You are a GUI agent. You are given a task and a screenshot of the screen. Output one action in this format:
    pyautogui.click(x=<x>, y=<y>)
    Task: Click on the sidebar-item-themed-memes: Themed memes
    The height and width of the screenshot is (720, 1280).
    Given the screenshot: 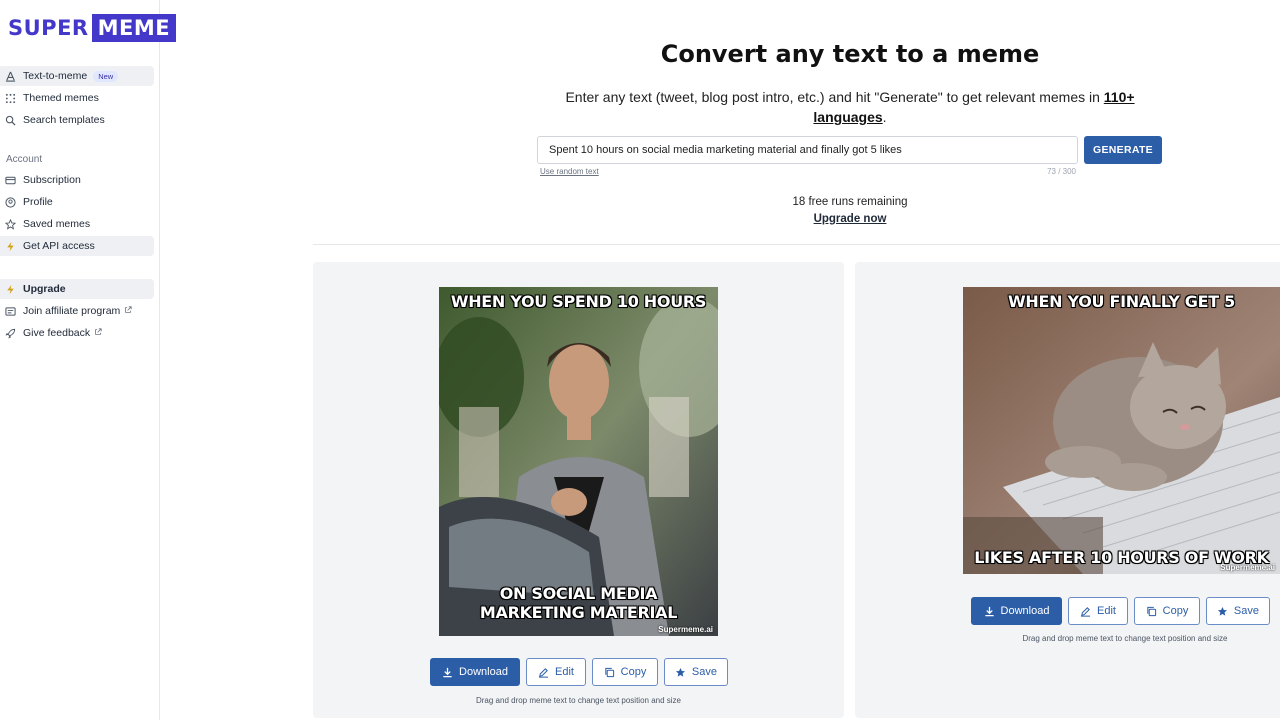 What is the action you would take?
    pyautogui.click(x=77, y=98)
    